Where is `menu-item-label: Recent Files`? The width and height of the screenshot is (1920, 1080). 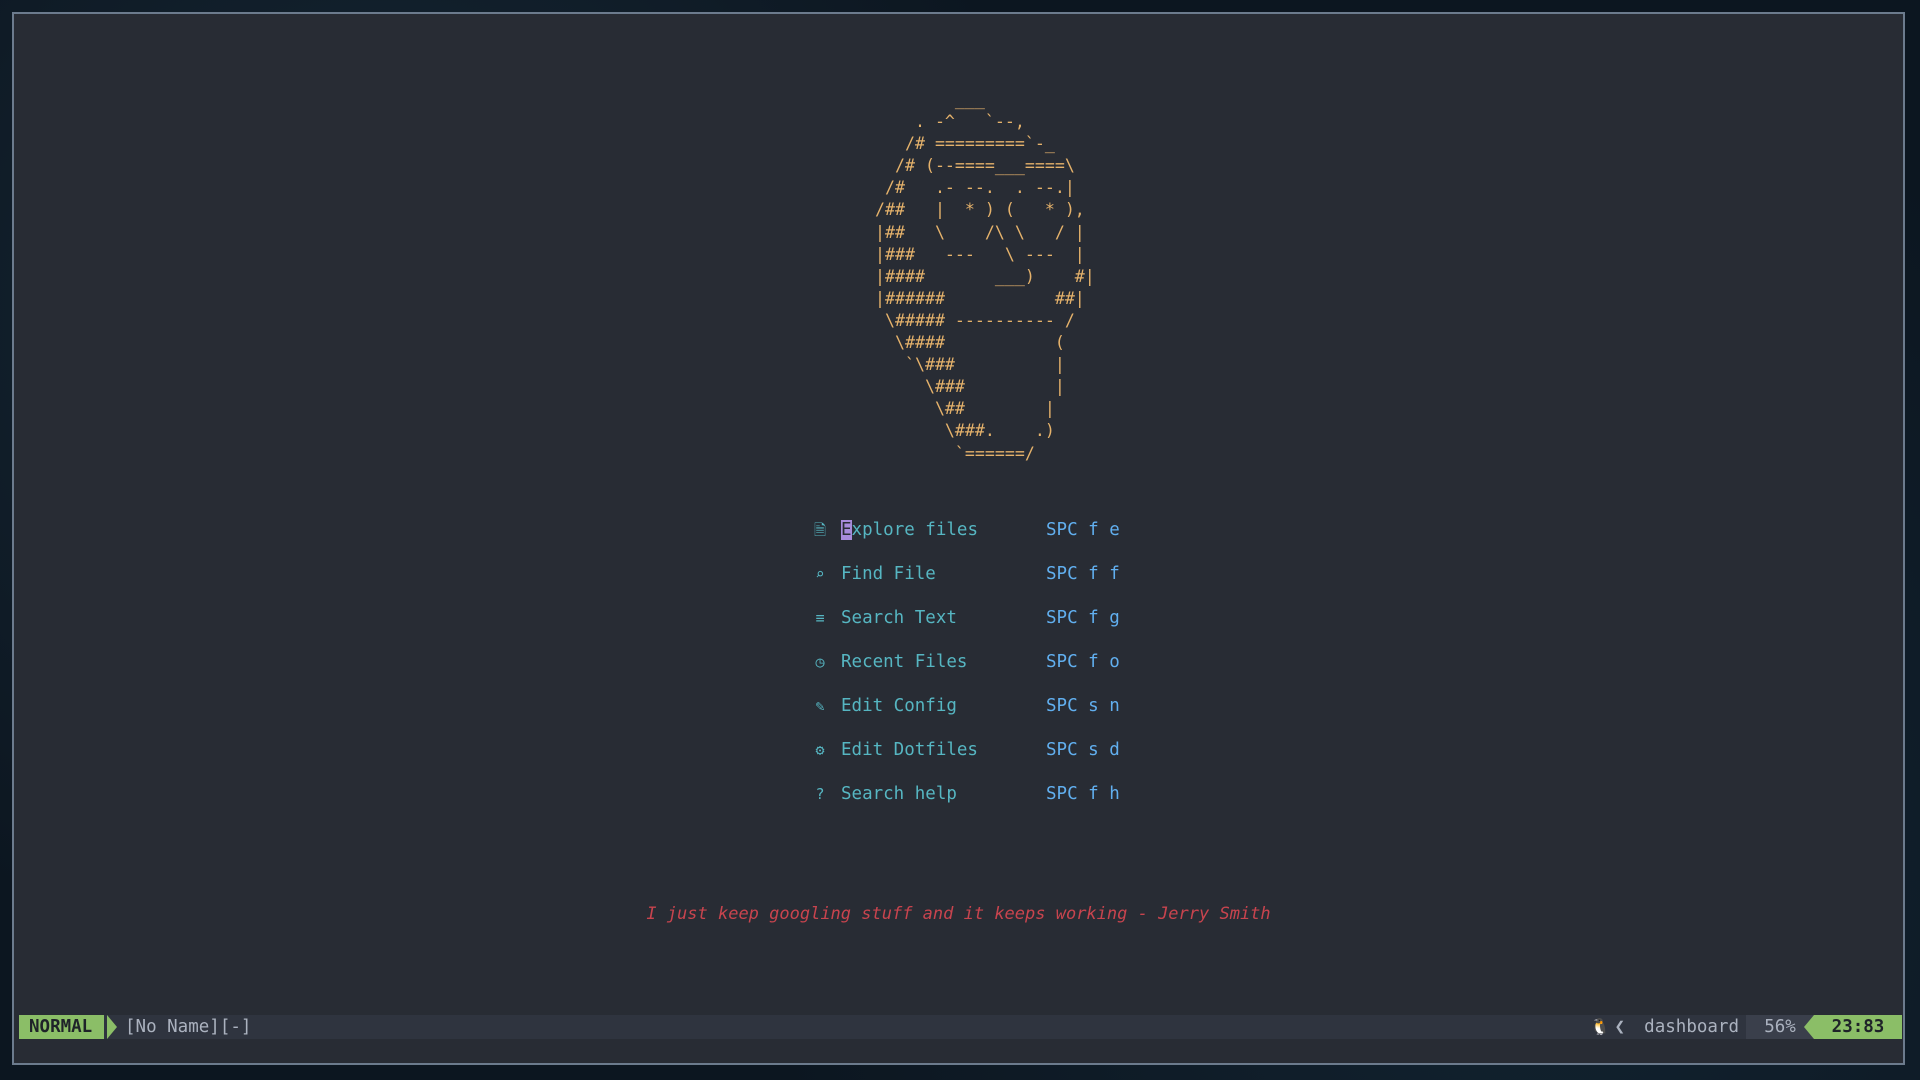 menu-item-label: Recent Files is located at coordinates (904, 662).